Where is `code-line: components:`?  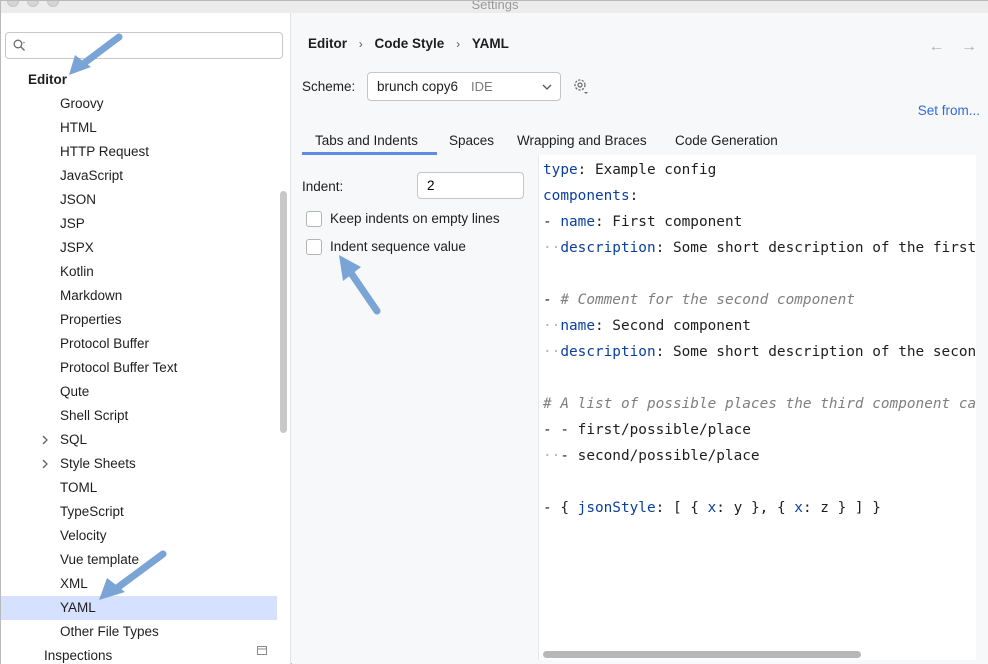
code-line: components: is located at coordinates (590, 199).